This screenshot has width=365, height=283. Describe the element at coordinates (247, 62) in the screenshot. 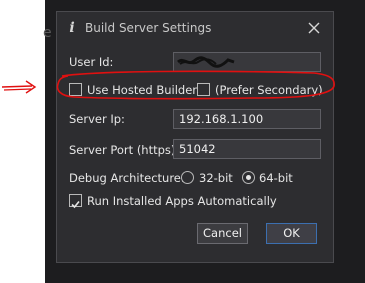

I see `user-id-input` at that location.